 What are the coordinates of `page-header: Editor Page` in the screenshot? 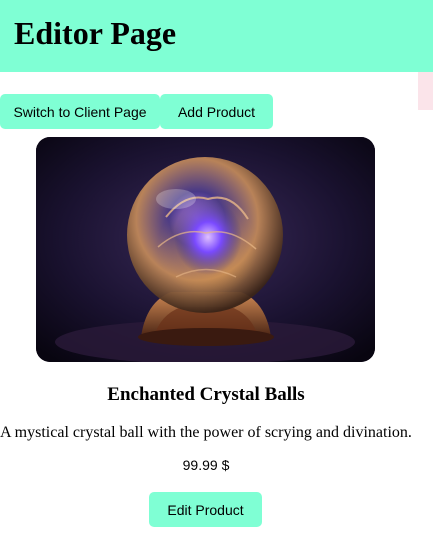 It's located at (216, 36).